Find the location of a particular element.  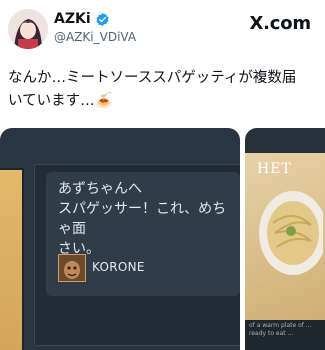

avatar-image is located at coordinates (28, 29).